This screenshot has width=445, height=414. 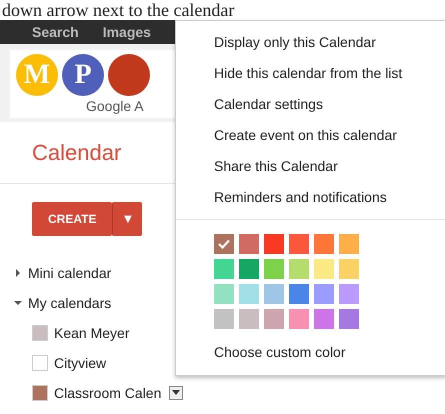 I want to click on section-label: My calendars, so click(x=70, y=303).